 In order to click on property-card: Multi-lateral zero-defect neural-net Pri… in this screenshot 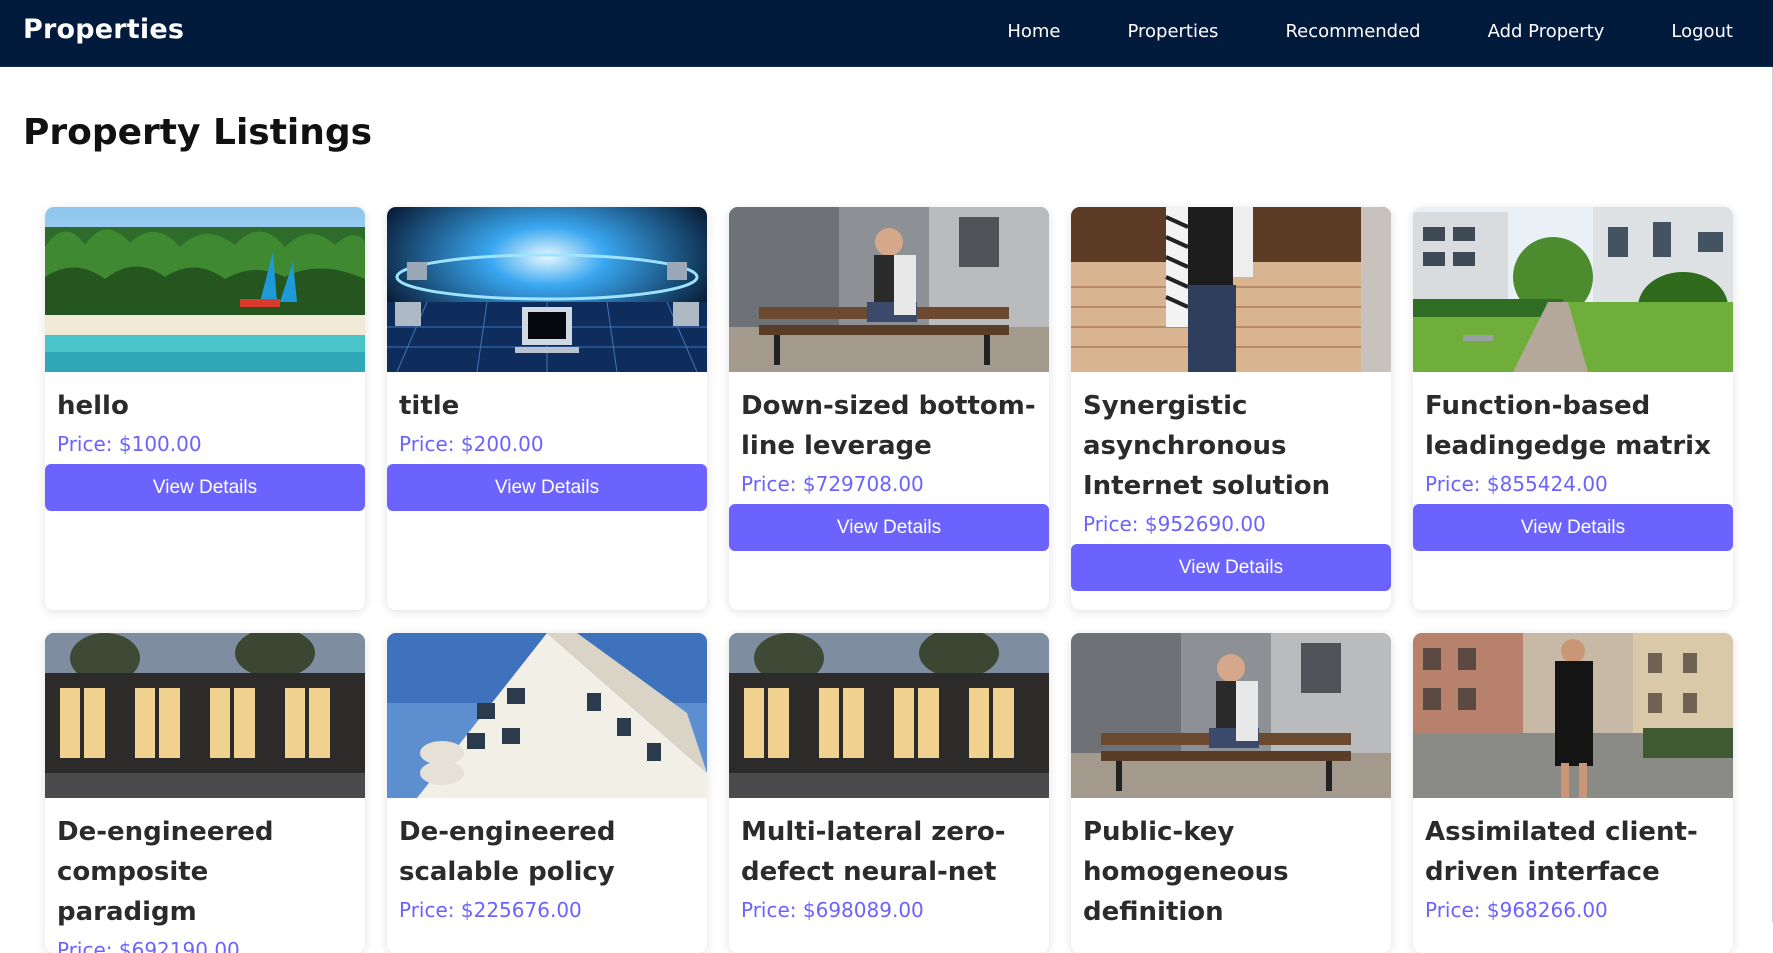, I will do `click(889, 793)`.